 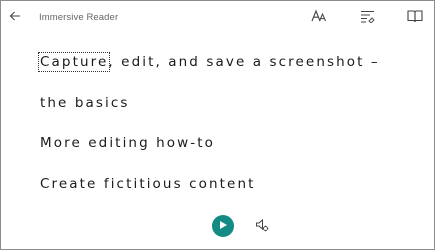 I want to click on play-icon, so click(x=223, y=226).